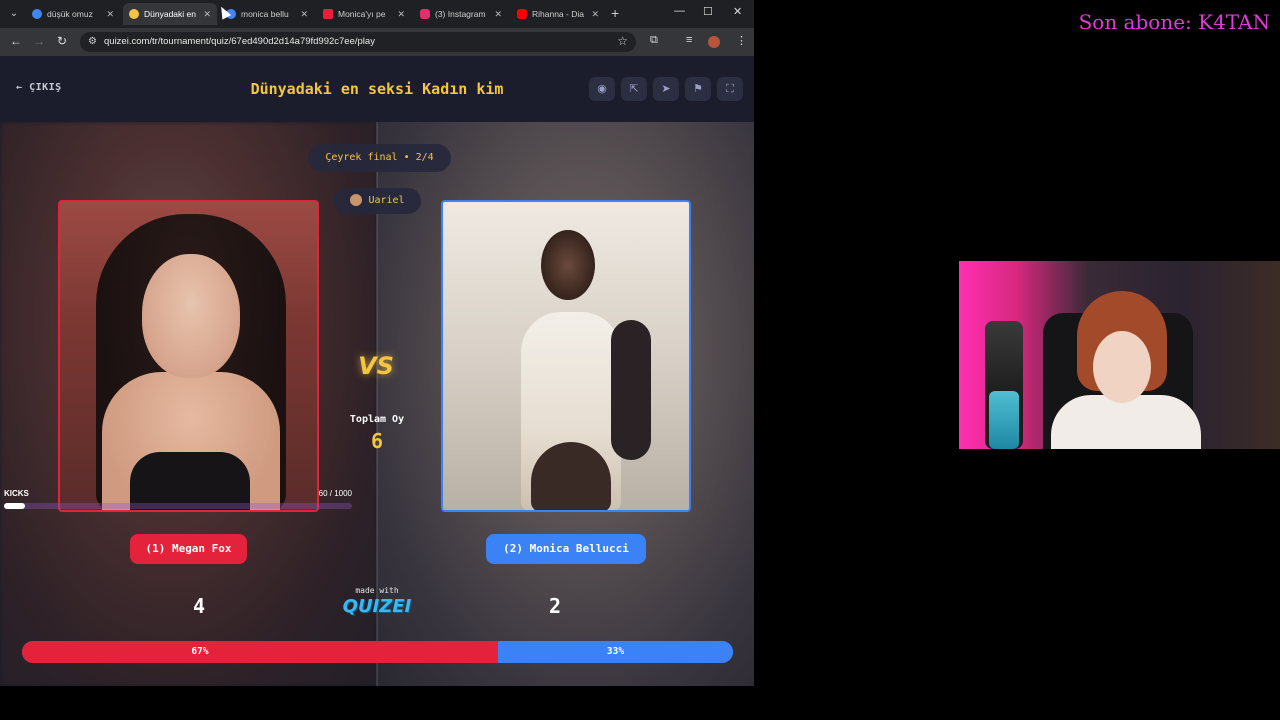 The height and width of the screenshot is (720, 1280). Describe the element at coordinates (689, 40) in the screenshot. I see `media-icon: ≡` at that location.